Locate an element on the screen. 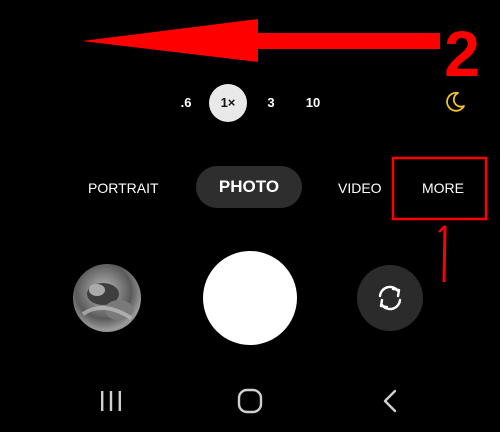 This screenshot has width=500, height=432. zoom-option-1x-selected: 1× is located at coordinates (228, 103).